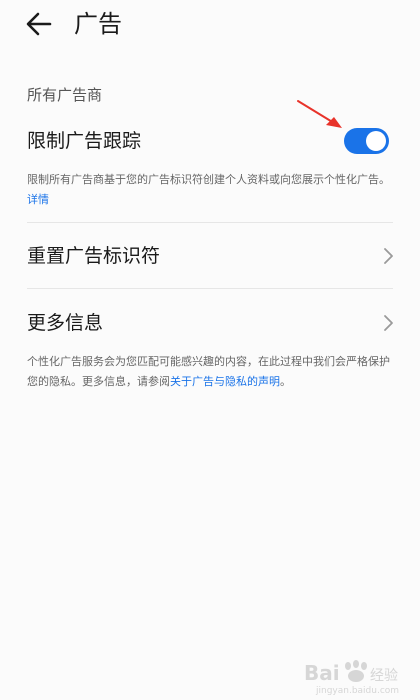 The width and height of the screenshot is (420, 700). I want to click on description-end: 。, so click(285, 381).